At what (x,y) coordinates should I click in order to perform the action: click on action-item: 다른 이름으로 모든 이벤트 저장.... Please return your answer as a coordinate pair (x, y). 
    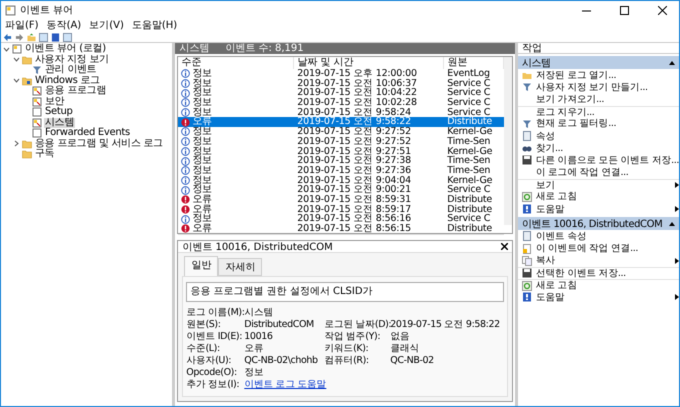
    Looking at the image, I should click on (598, 160).